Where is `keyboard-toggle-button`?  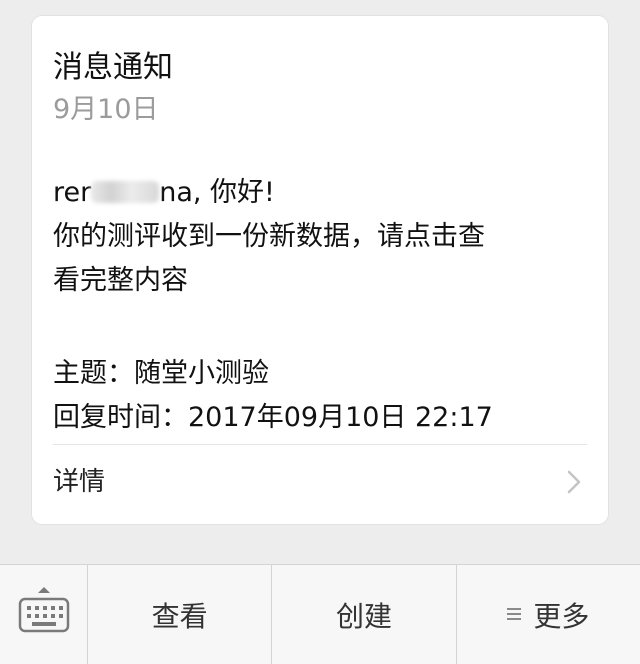
keyboard-toggle-button is located at coordinates (44, 614).